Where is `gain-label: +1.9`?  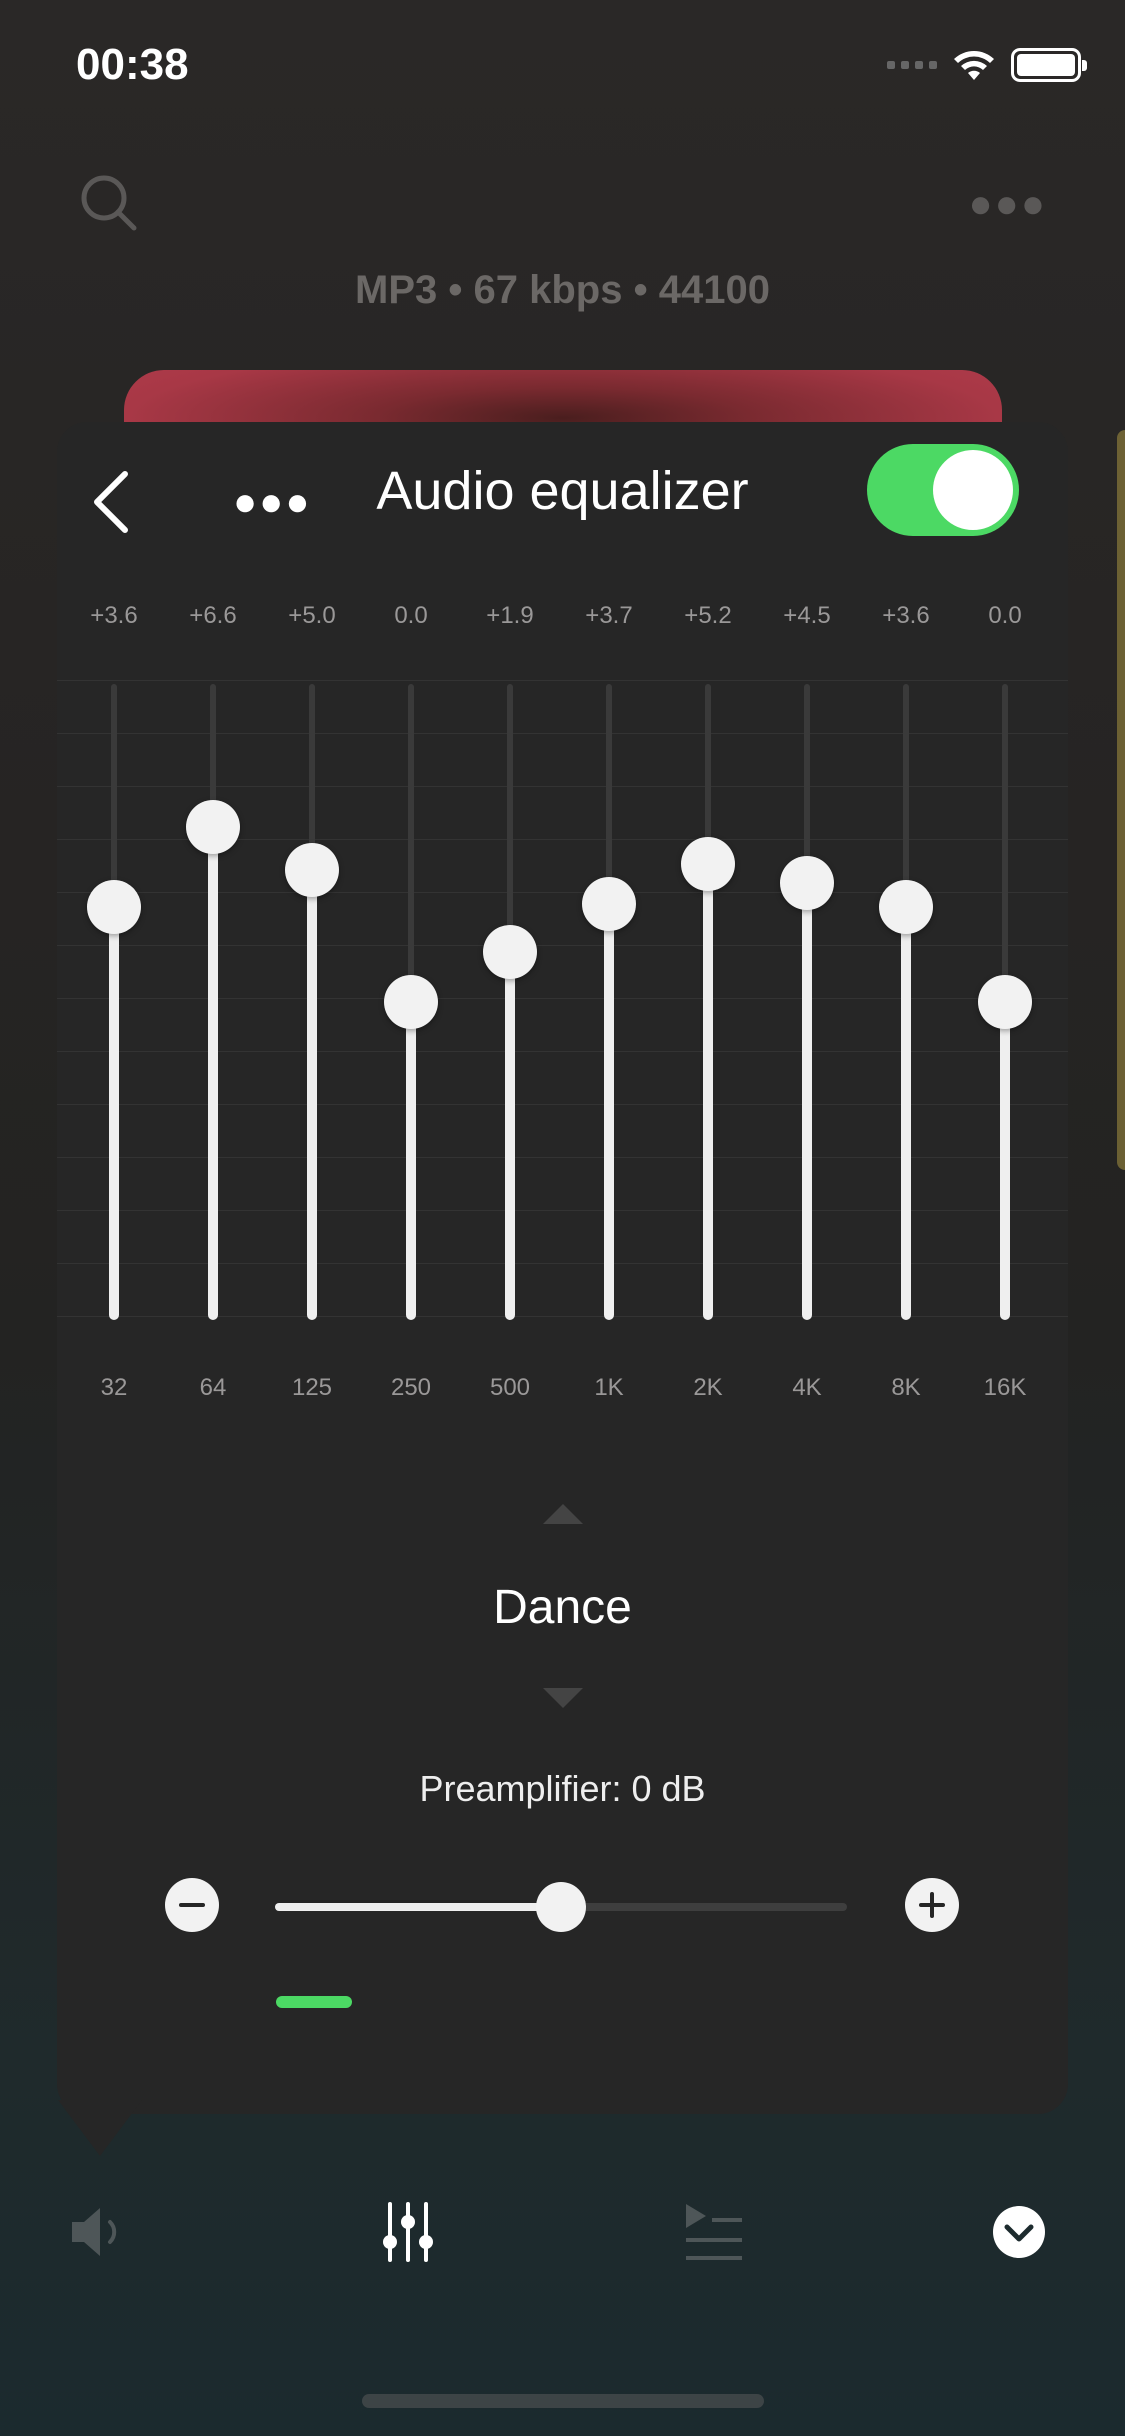 gain-label: +1.9 is located at coordinates (510, 615).